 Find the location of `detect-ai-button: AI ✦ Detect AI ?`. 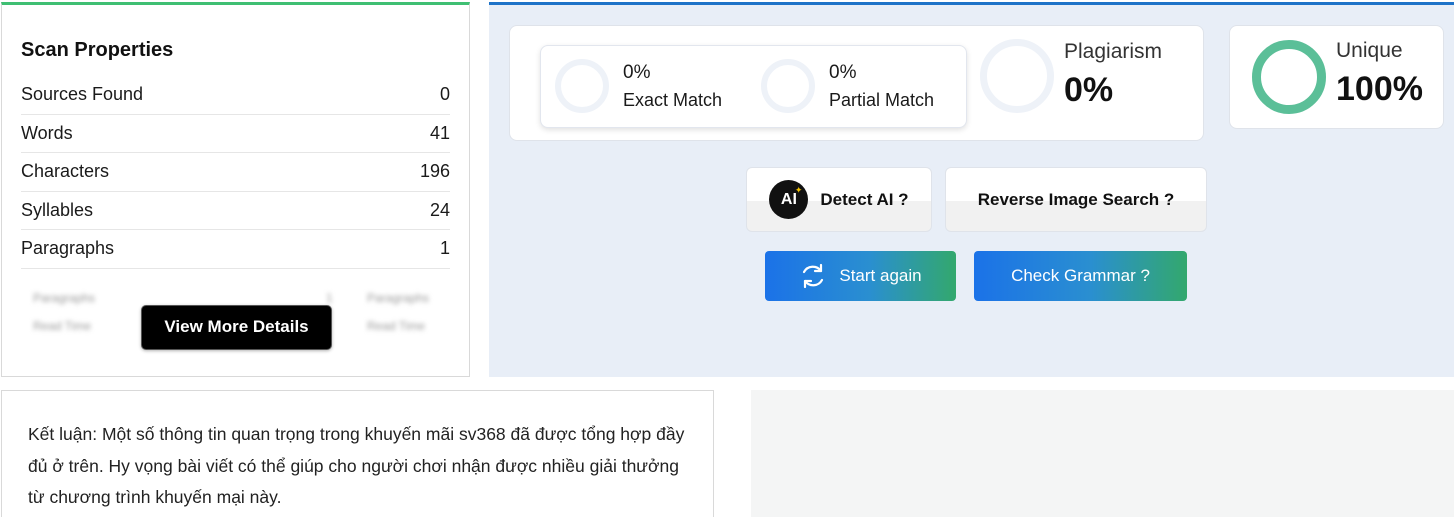

detect-ai-button: AI ✦ Detect AI ? is located at coordinates (839, 199).